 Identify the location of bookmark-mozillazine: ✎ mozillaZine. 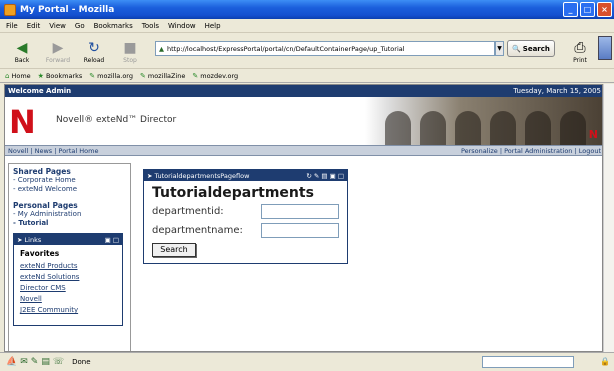
(162, 76).